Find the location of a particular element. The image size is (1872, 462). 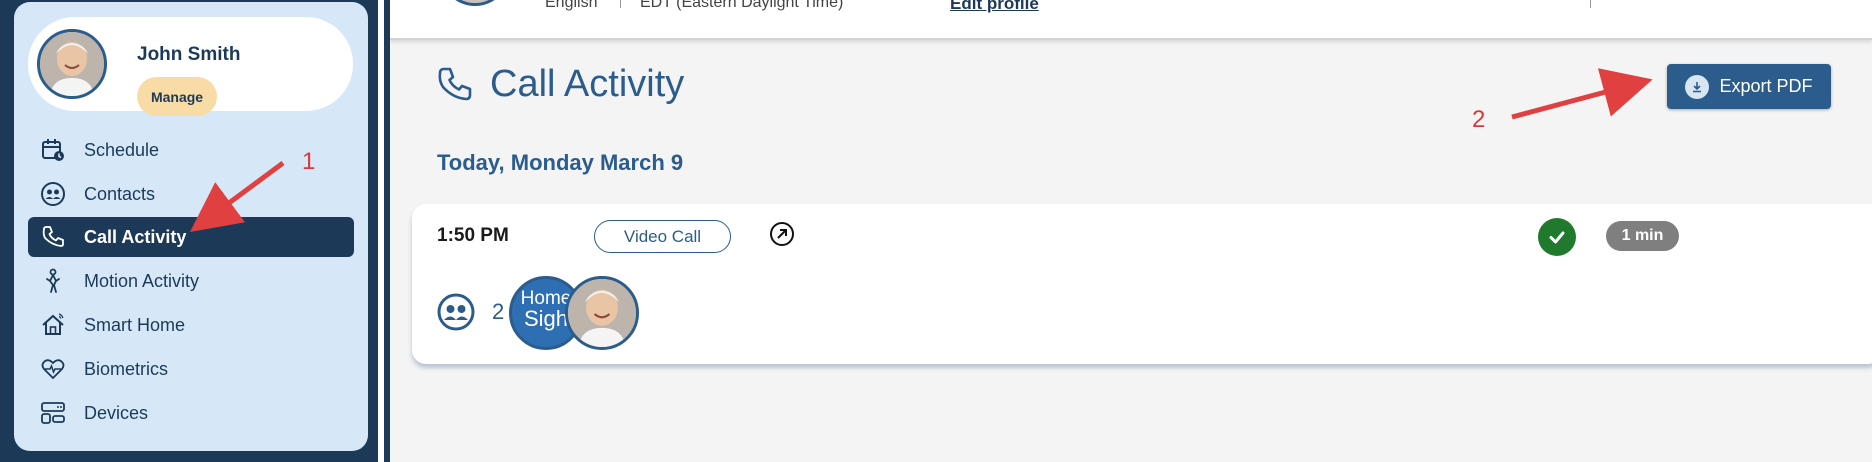

contacts-icon is located at coordinates (53, 194).